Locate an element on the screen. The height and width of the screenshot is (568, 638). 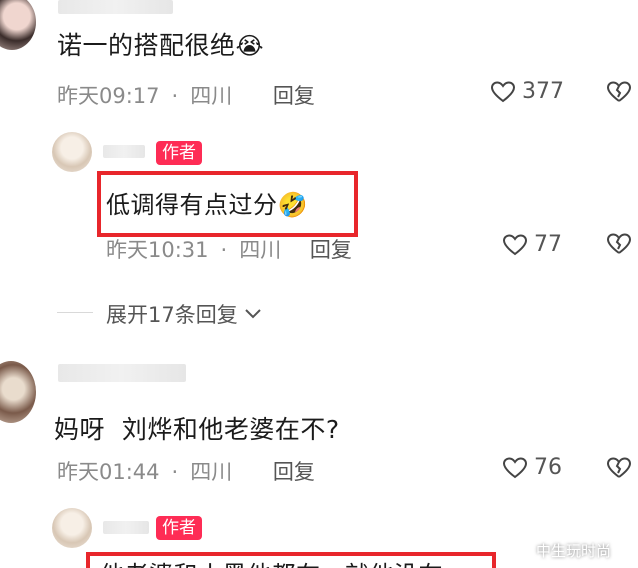
like-button: 76 is located at coordinates (532, 467).